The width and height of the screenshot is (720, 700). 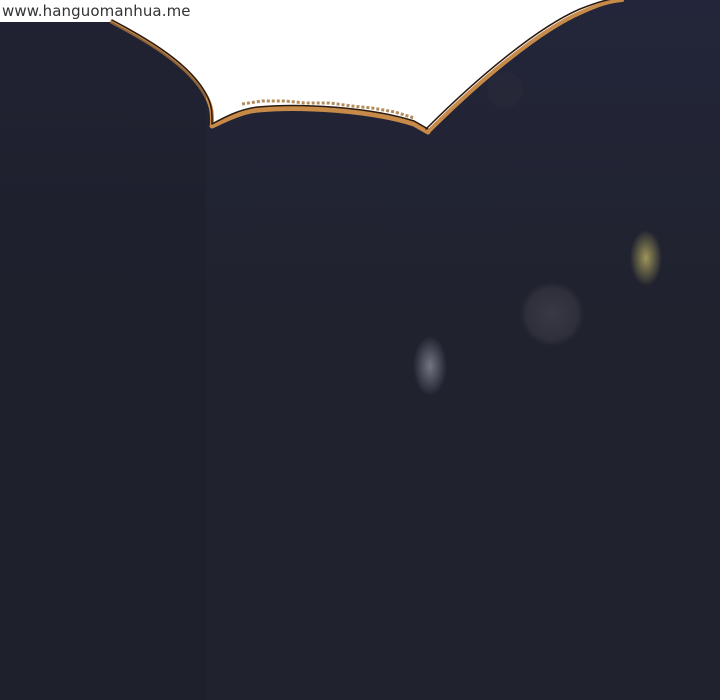 What do you see at coordinates (430, 366) in the screenshot?
I see `bokeh-light-gray` at bounding box center [430, 366].